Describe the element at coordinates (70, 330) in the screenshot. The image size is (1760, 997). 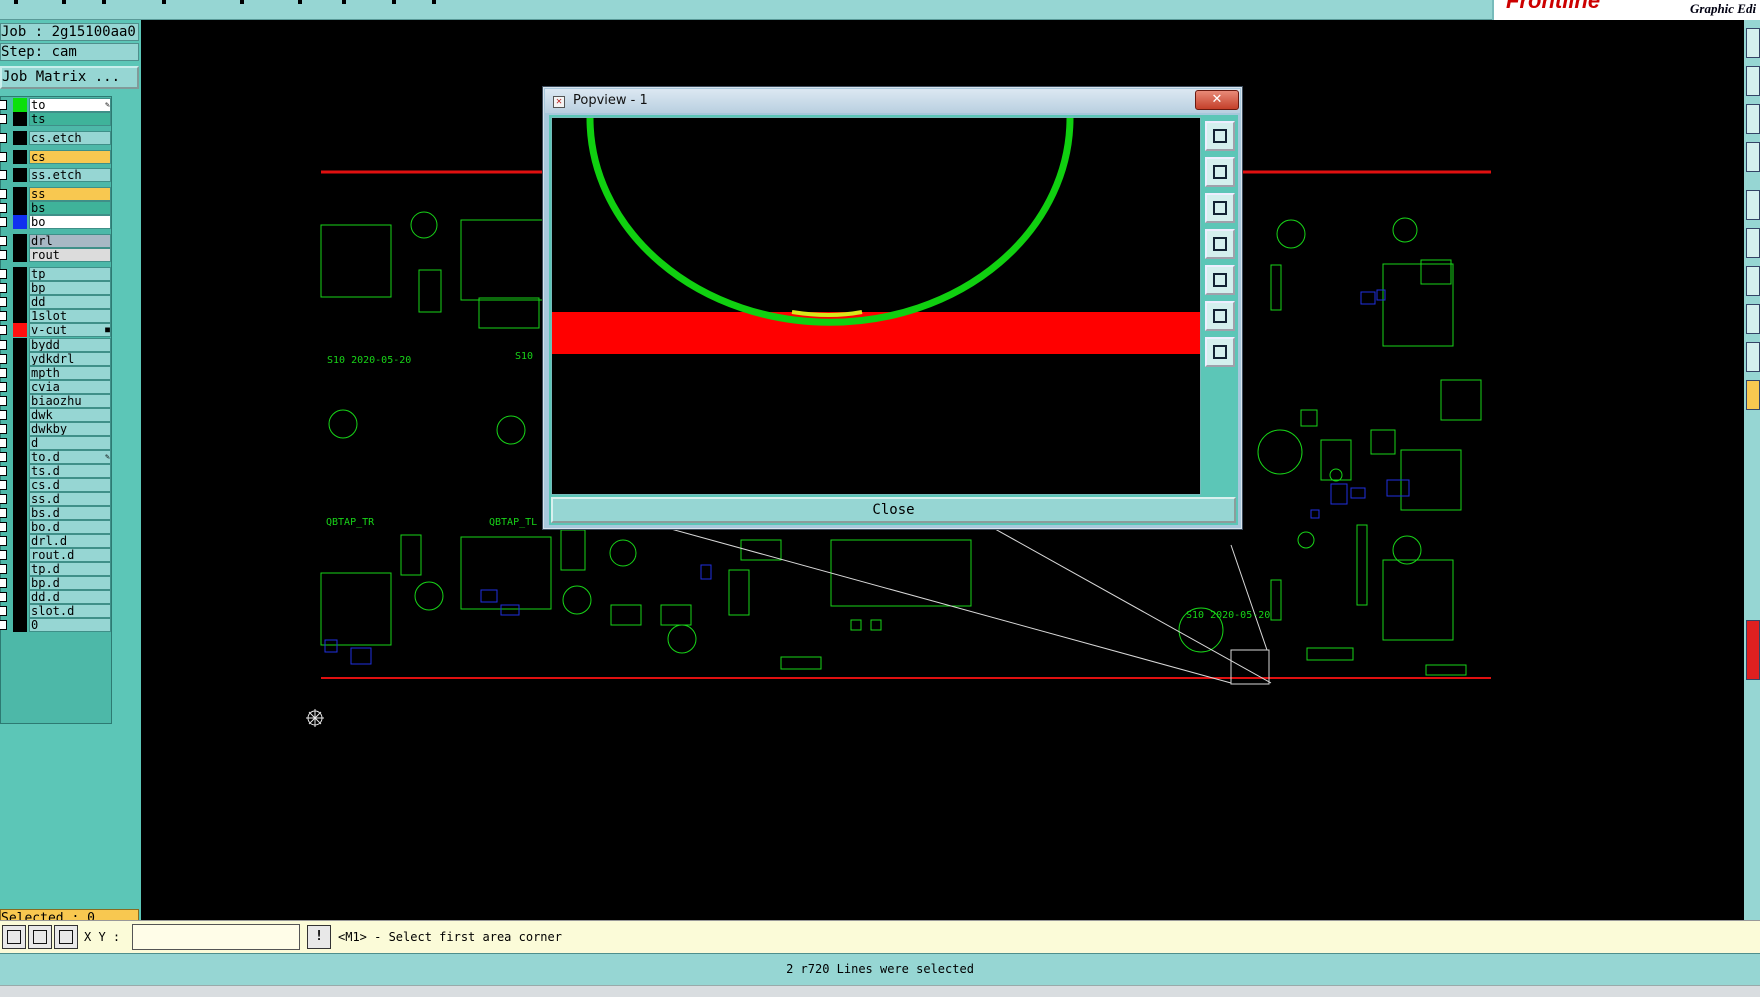
I see `layer-name: v-cut` at that location.